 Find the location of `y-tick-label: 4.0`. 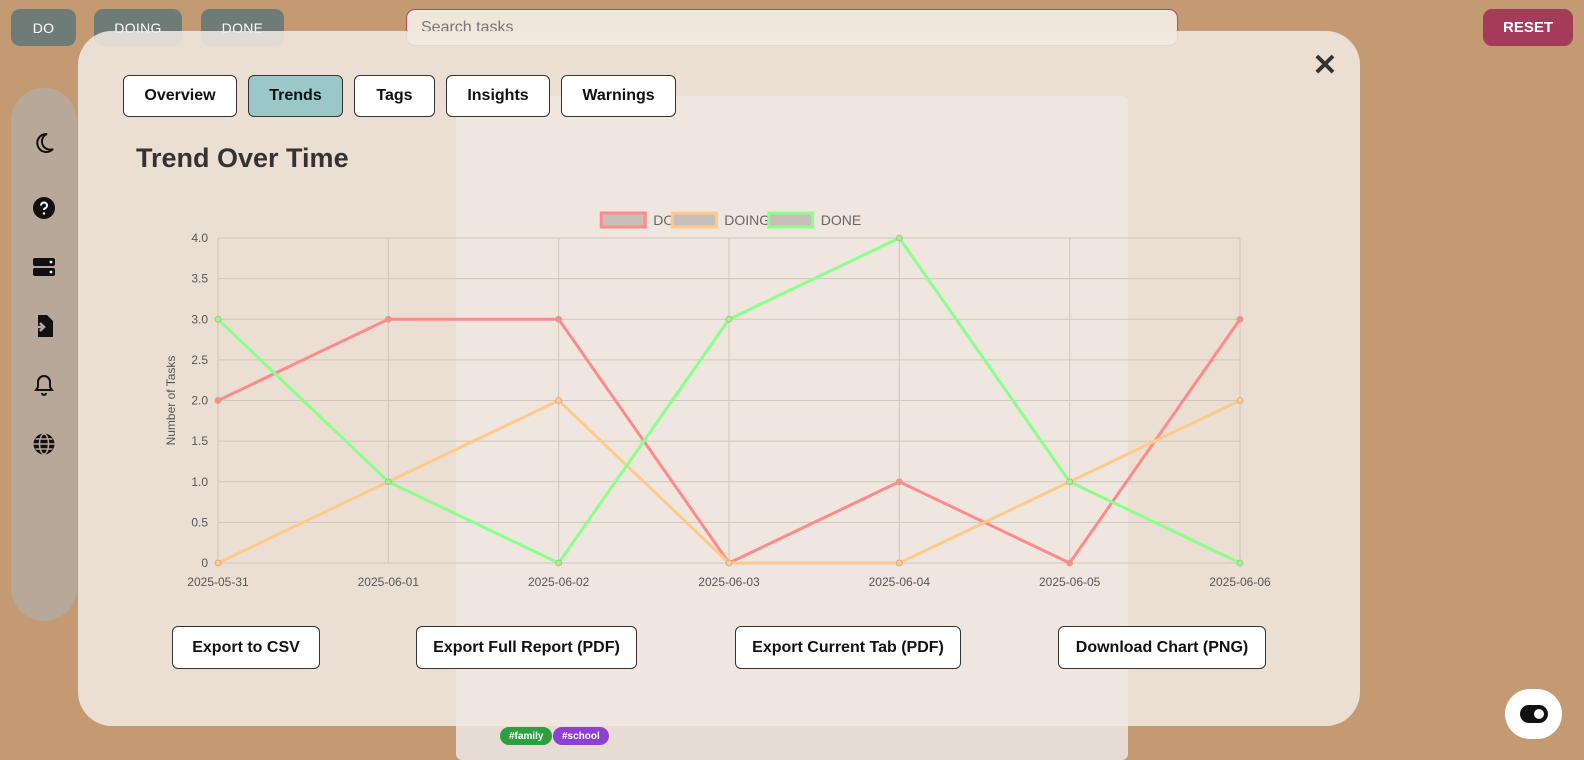

y-tick-label: 4.0 is located at coordinates (199, 238).